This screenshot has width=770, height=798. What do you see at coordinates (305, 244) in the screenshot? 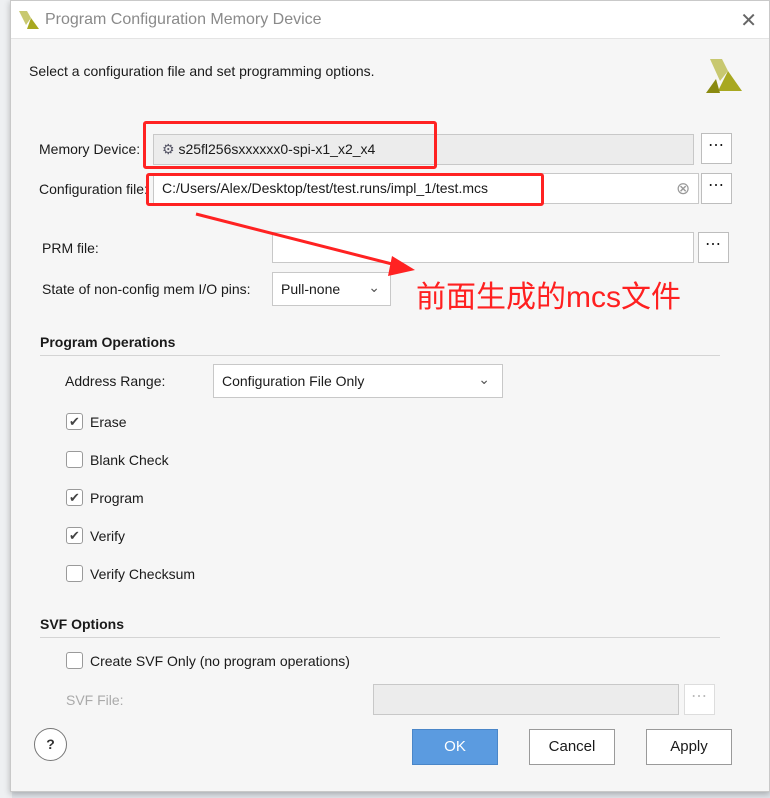
I see `annotation-arrow-icon` at bounding box center [305, 244].